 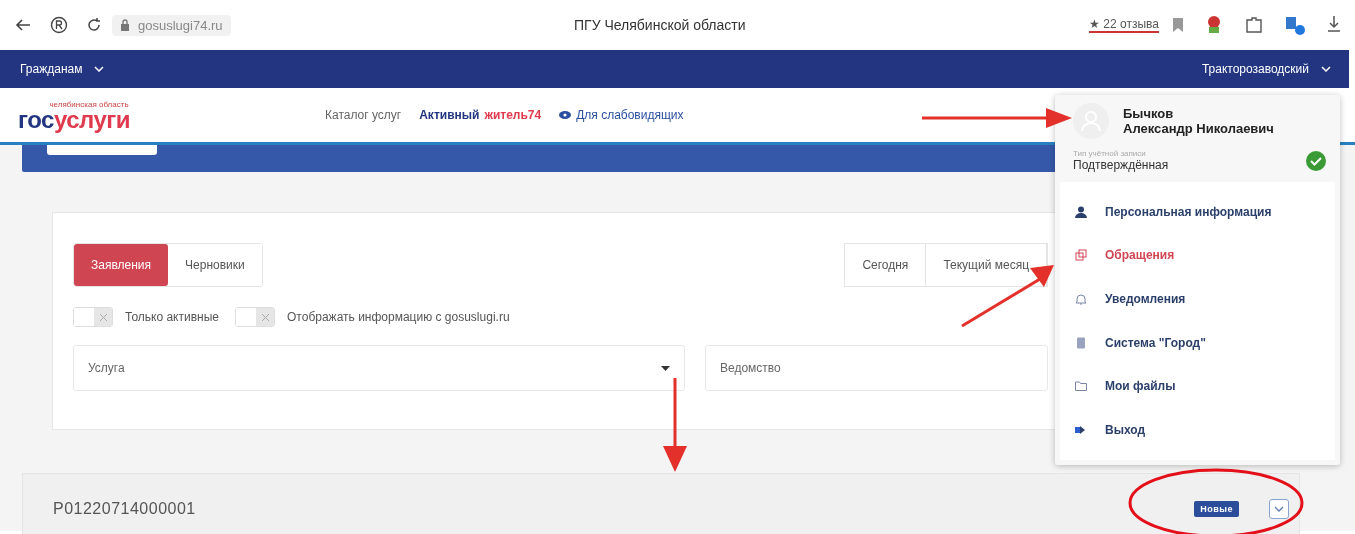 What do you see at coordinates (1081, 255) in the screenshot?
I see `copy-icon` at bounding box center [1081, 255].